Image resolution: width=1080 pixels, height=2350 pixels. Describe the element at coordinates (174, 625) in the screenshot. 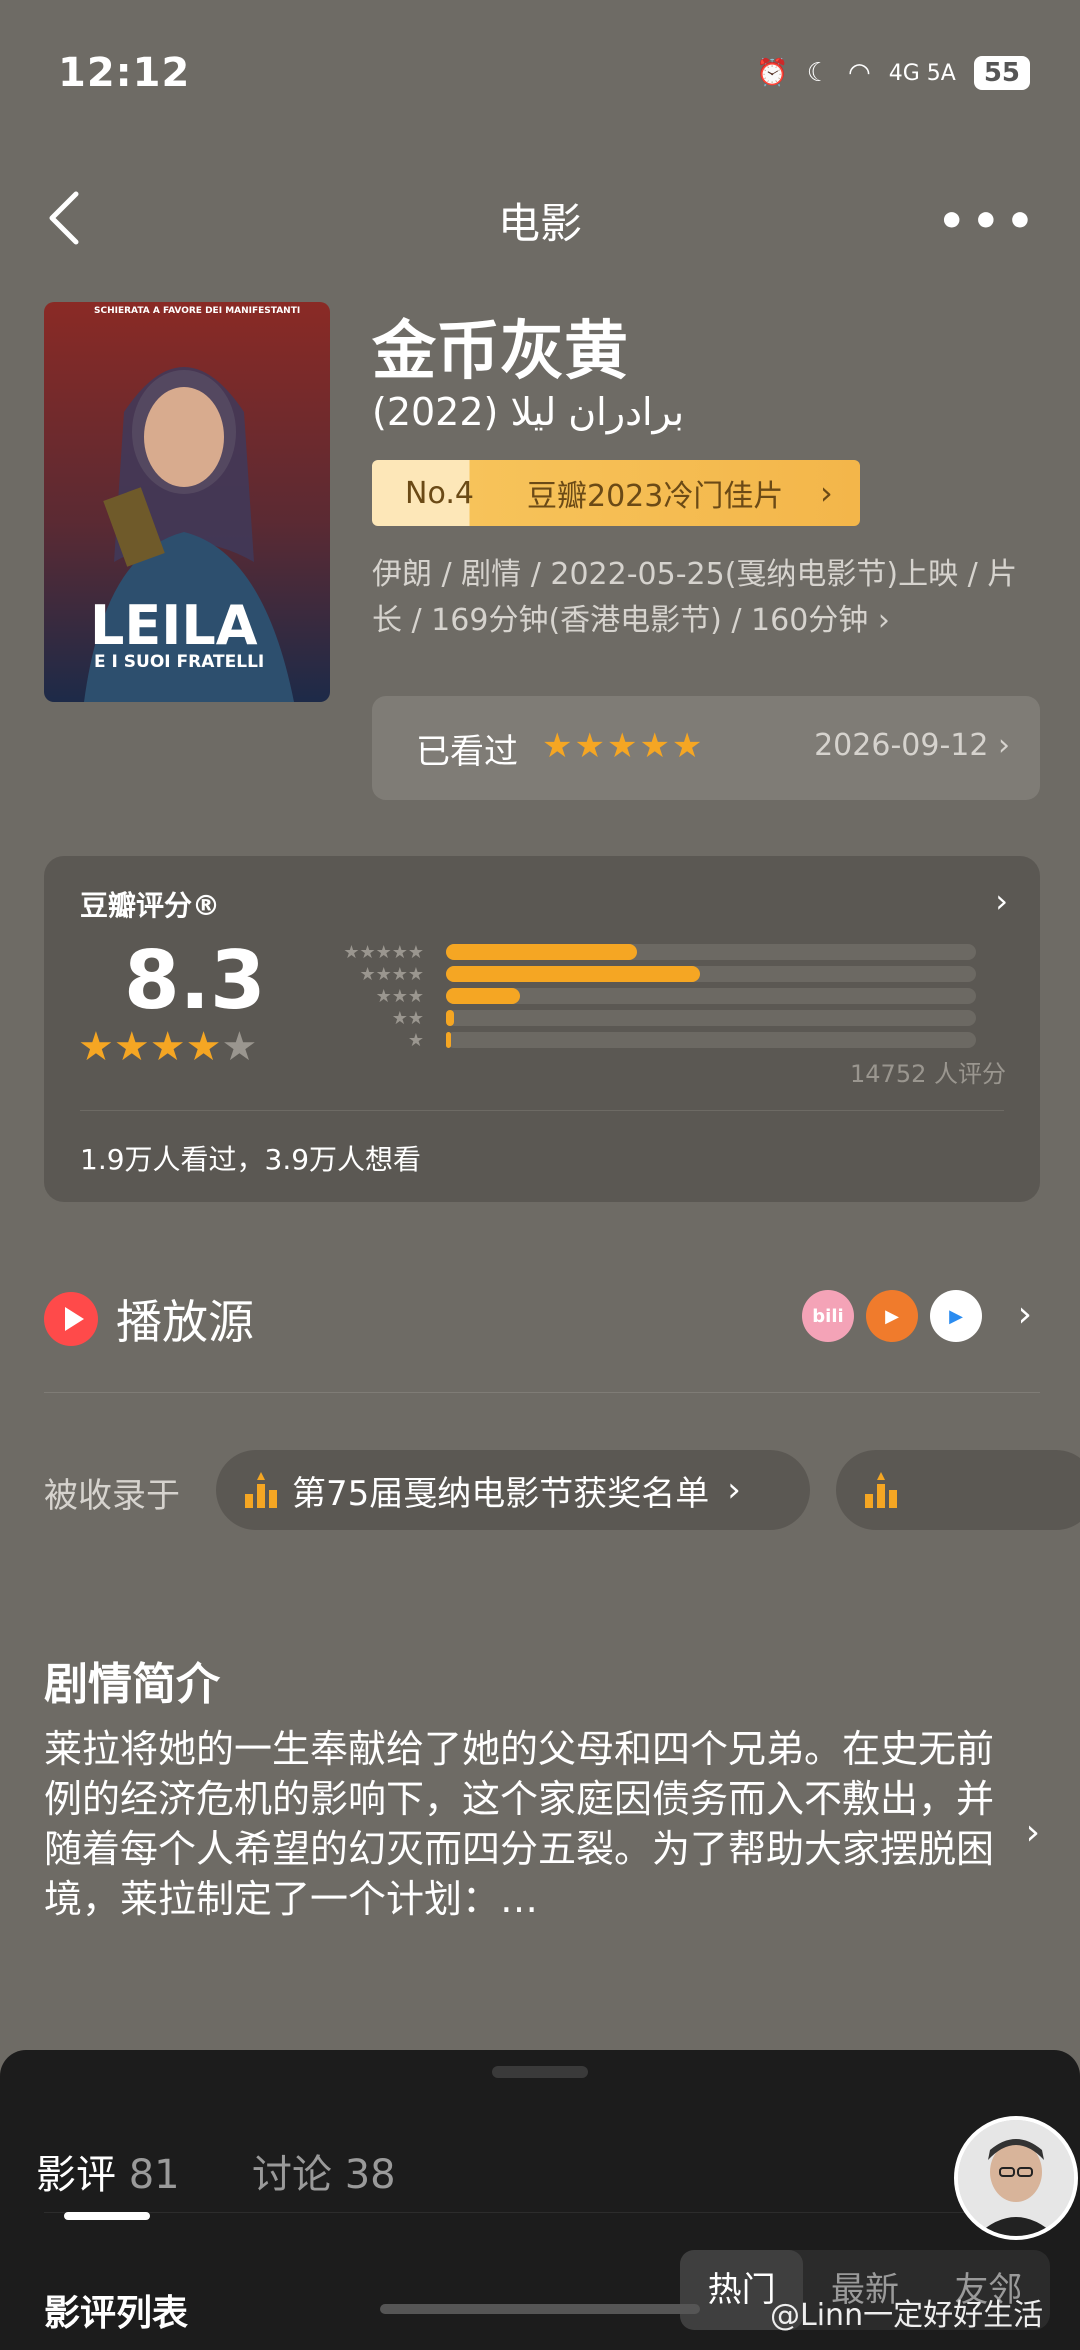

I see `poster-title: LEILA` at that location.